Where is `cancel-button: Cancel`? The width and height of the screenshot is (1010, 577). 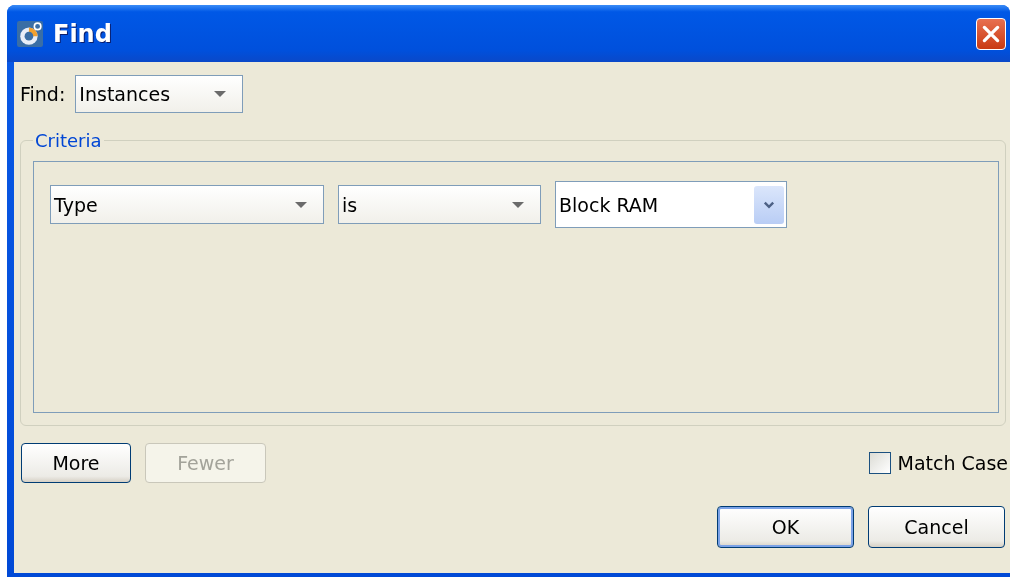
cancel-button: Cancel is located at coordinates (936, 527).